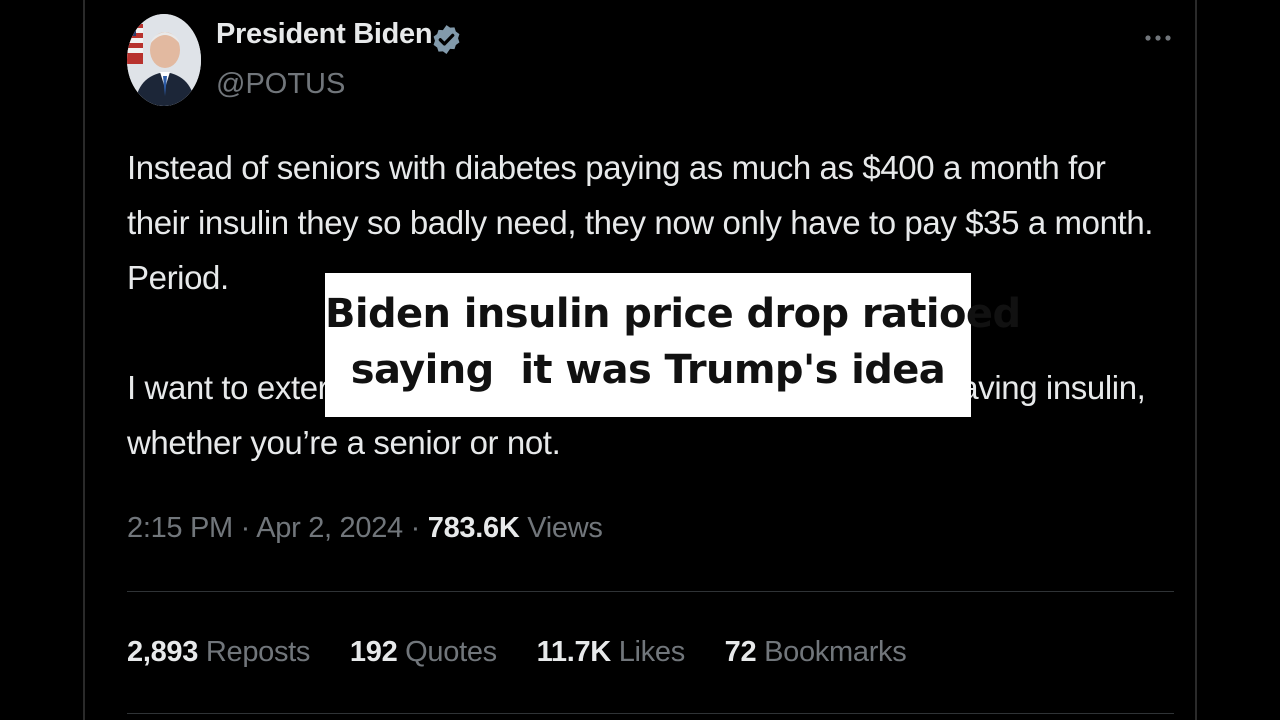 The width and height of the screenshot is (1280, 720). What do you see at coordinates (258, 652) in the screenshot?
I see `reposts-label: Reposts` at bounding box center [258, 652].